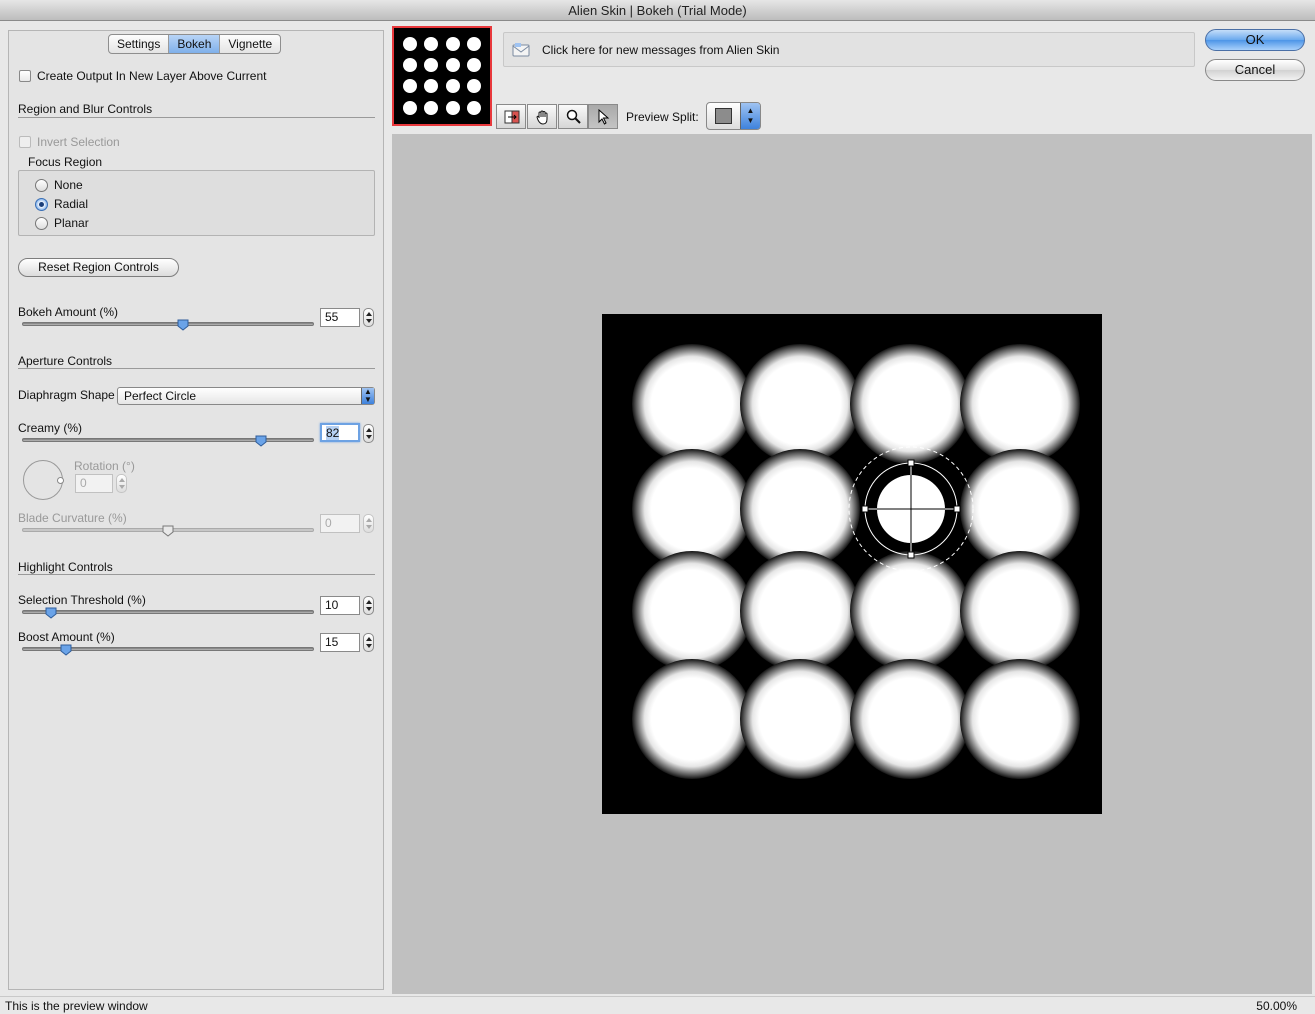 The image size is (1315, 1014). Describe the element at coordinates (333, 433) in the screenshot. I see `creamy-value: 82` at that location.